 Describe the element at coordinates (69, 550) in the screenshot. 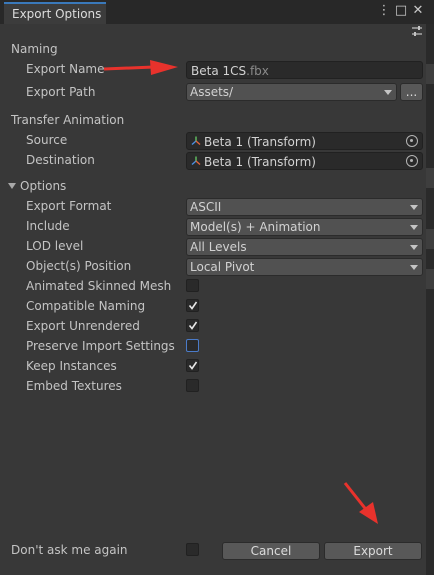

I see `dont-ask-again-label: Don't ask me again` at that location.